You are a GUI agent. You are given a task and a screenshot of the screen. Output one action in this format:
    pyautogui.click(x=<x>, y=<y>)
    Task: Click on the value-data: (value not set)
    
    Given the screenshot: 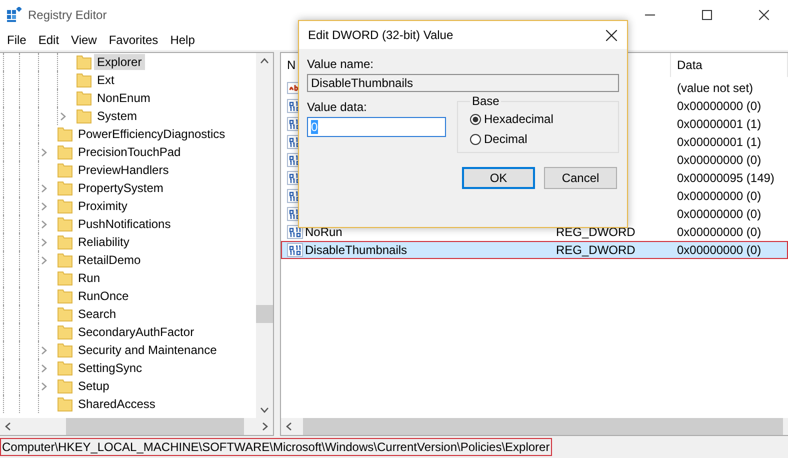 What is the action you would take?
    pyautogui.click(x=715, y=88)
    